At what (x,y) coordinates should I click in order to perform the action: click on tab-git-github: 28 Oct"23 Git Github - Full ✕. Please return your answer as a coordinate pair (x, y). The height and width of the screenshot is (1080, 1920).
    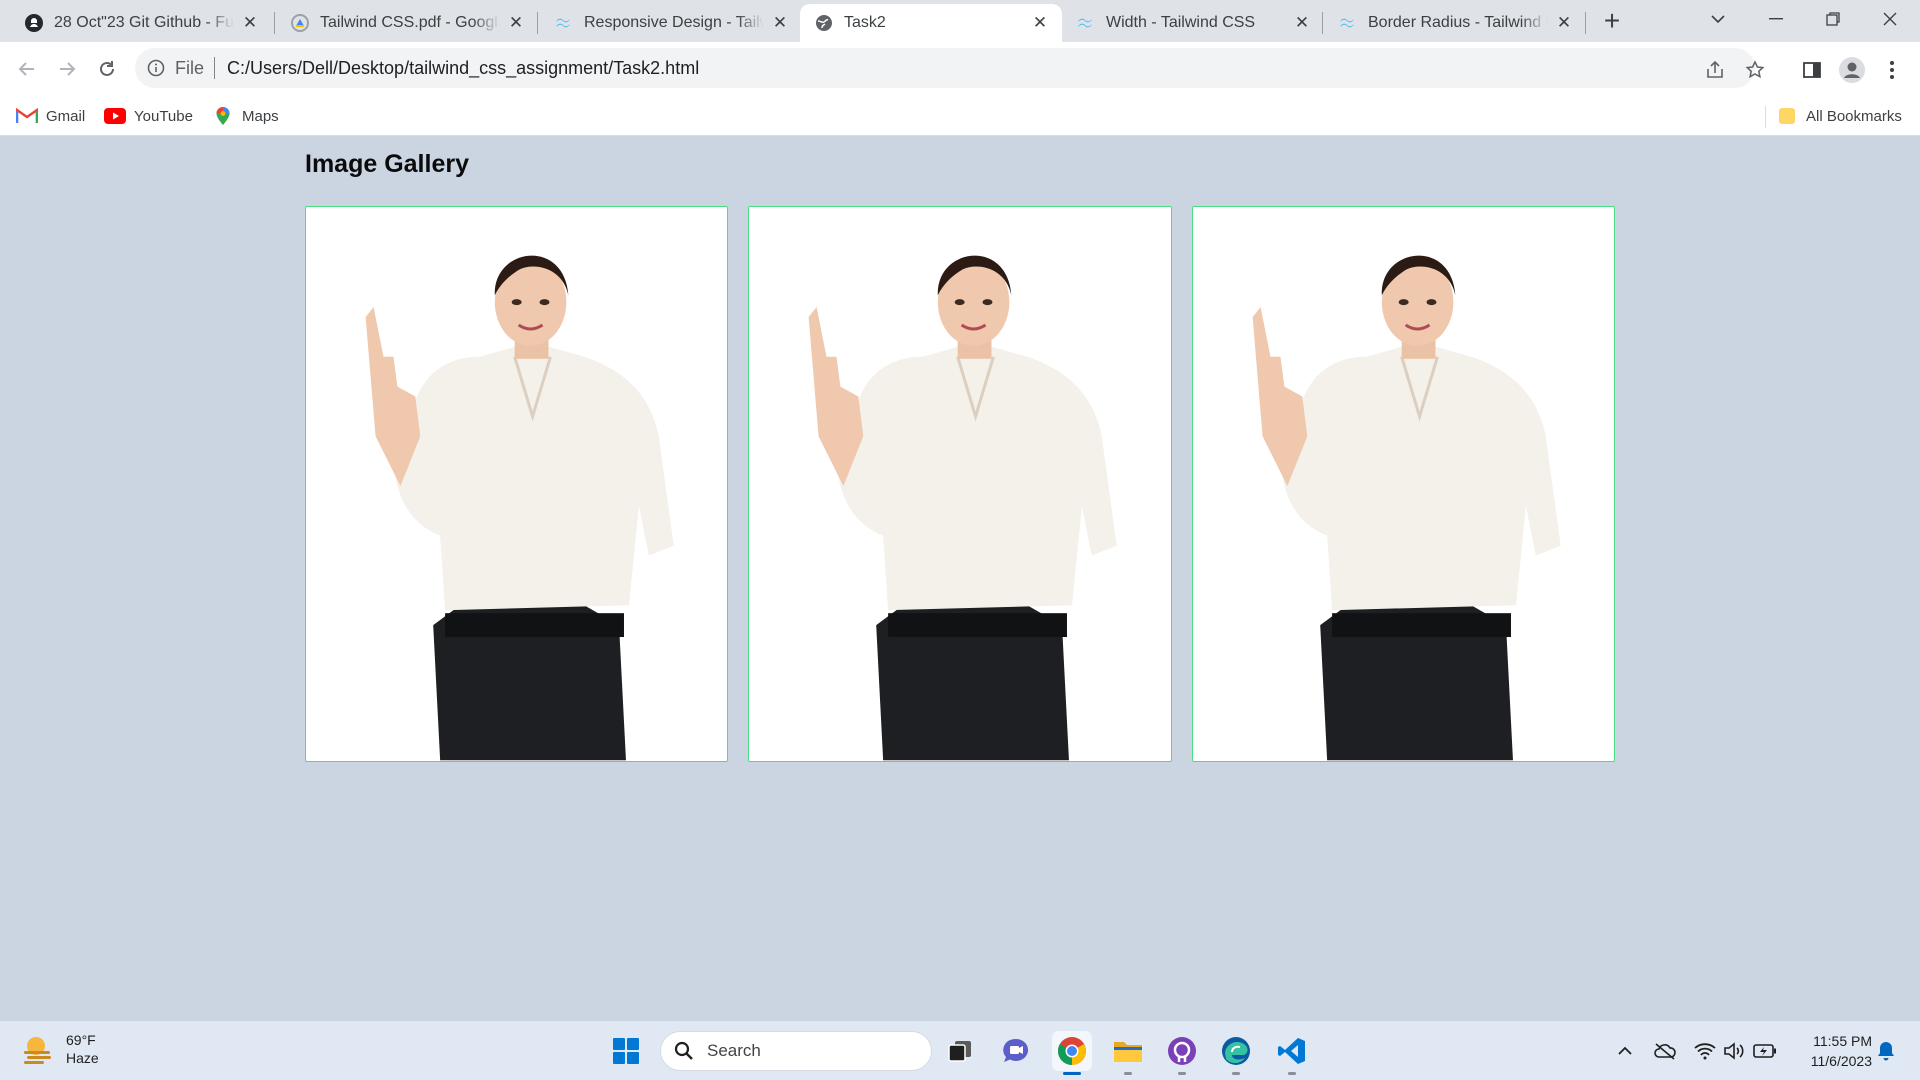
    Looking at the image, I should click on (141, 23).